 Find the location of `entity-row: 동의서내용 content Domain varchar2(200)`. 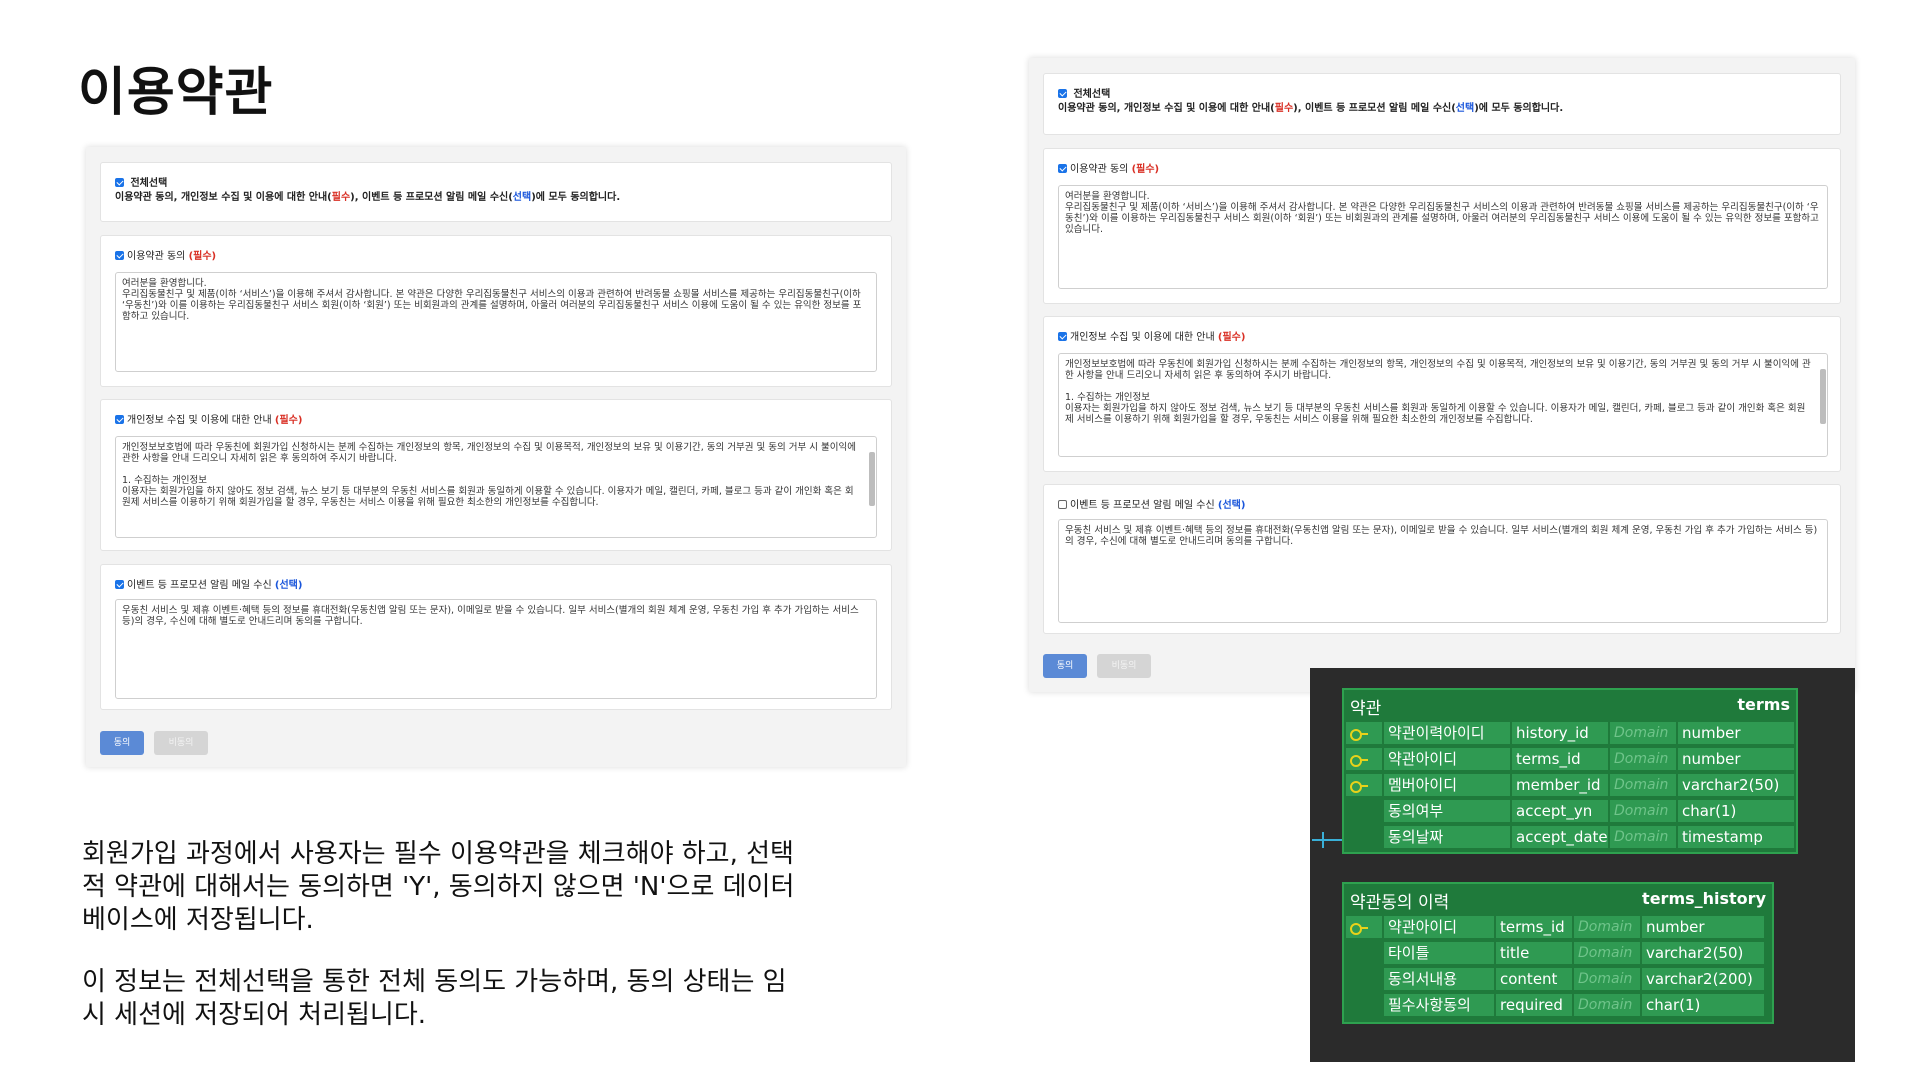

entity-row: 동의서내용 content Domain varchar2(200) is located at coordinates (1558, 980).